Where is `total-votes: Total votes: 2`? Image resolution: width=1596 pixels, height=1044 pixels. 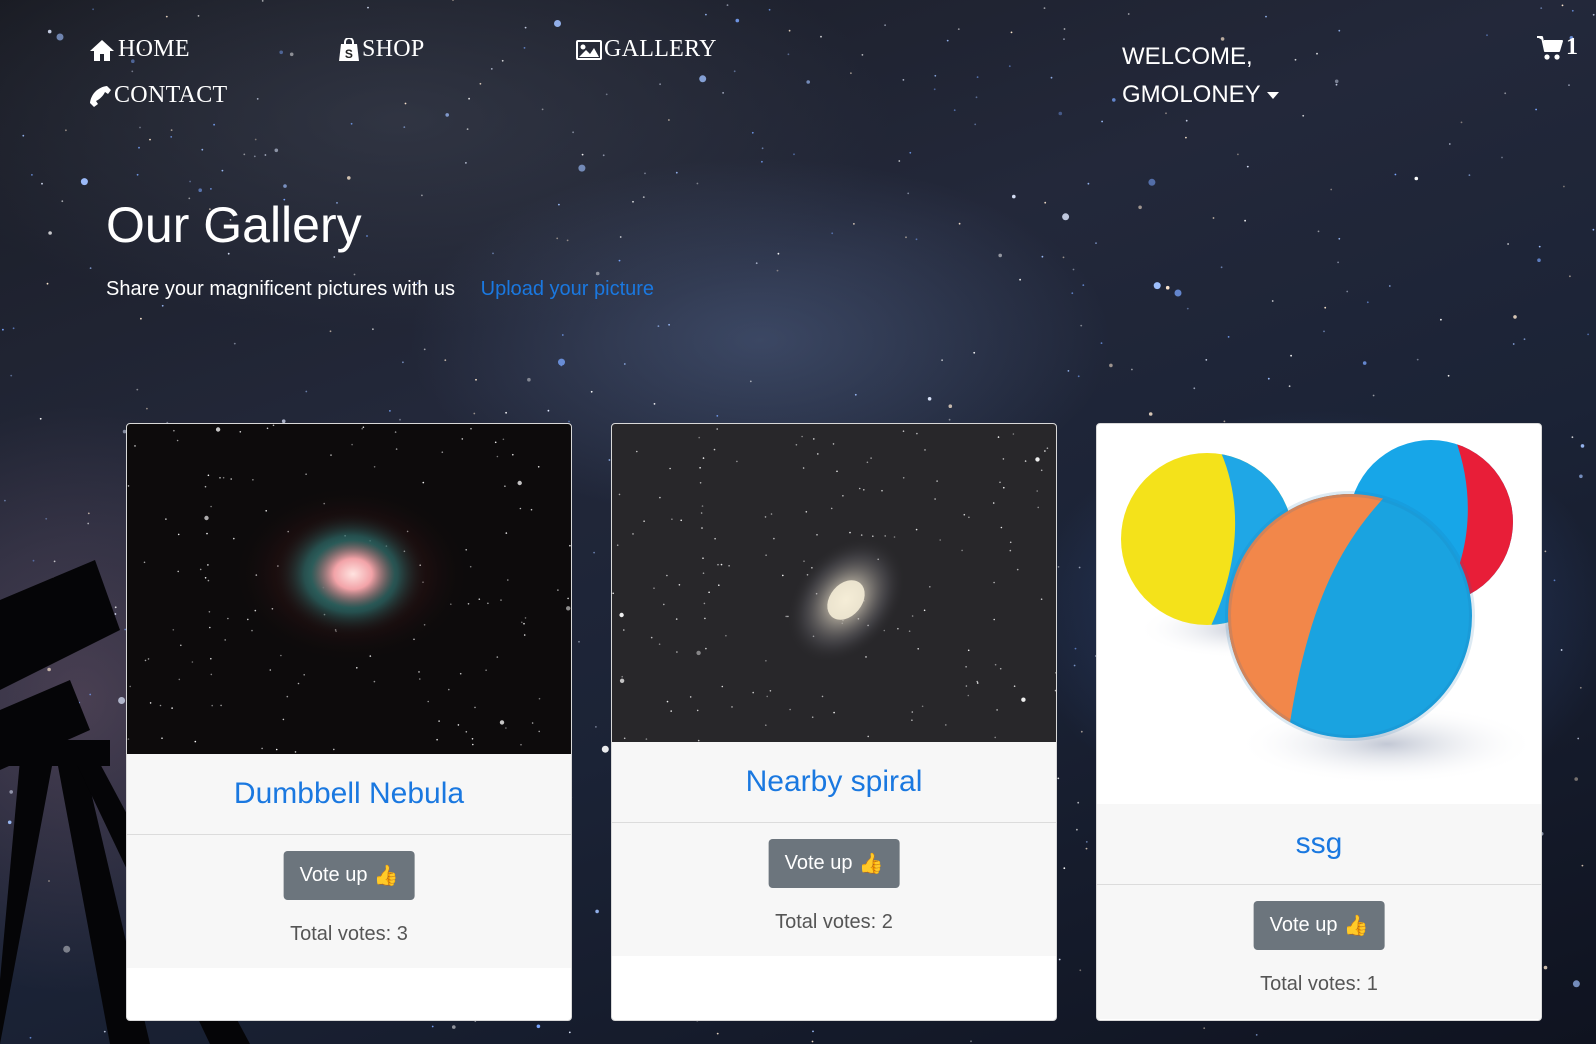 total-votes: Total votes: 2 is located at coordinates (834, 922).